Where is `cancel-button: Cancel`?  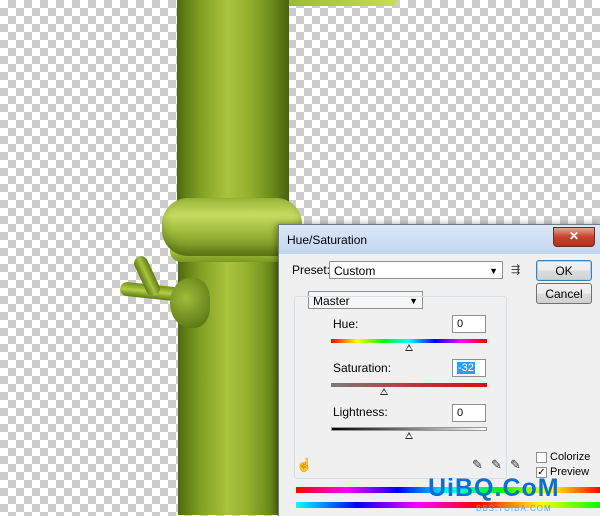
cancel-button: Cancel is located at coordinates (564, 293).